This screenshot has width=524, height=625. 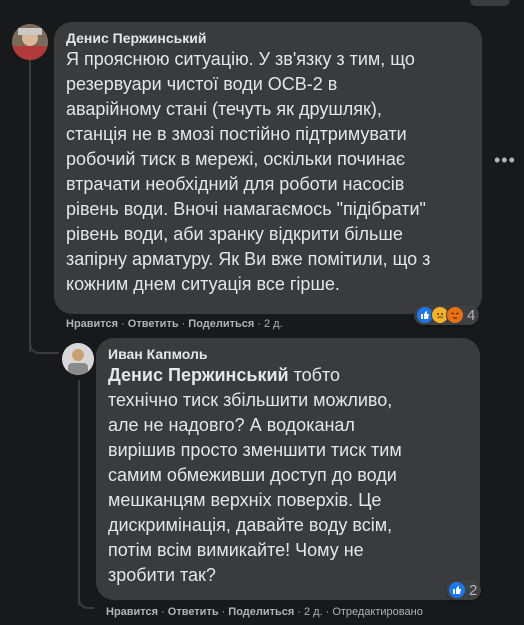 What do you see at coordinates (245, 500) in the screenshot?
I see `reply-line: мешканцям верхніх поверхів. Це` at bounding box center [245, 500].